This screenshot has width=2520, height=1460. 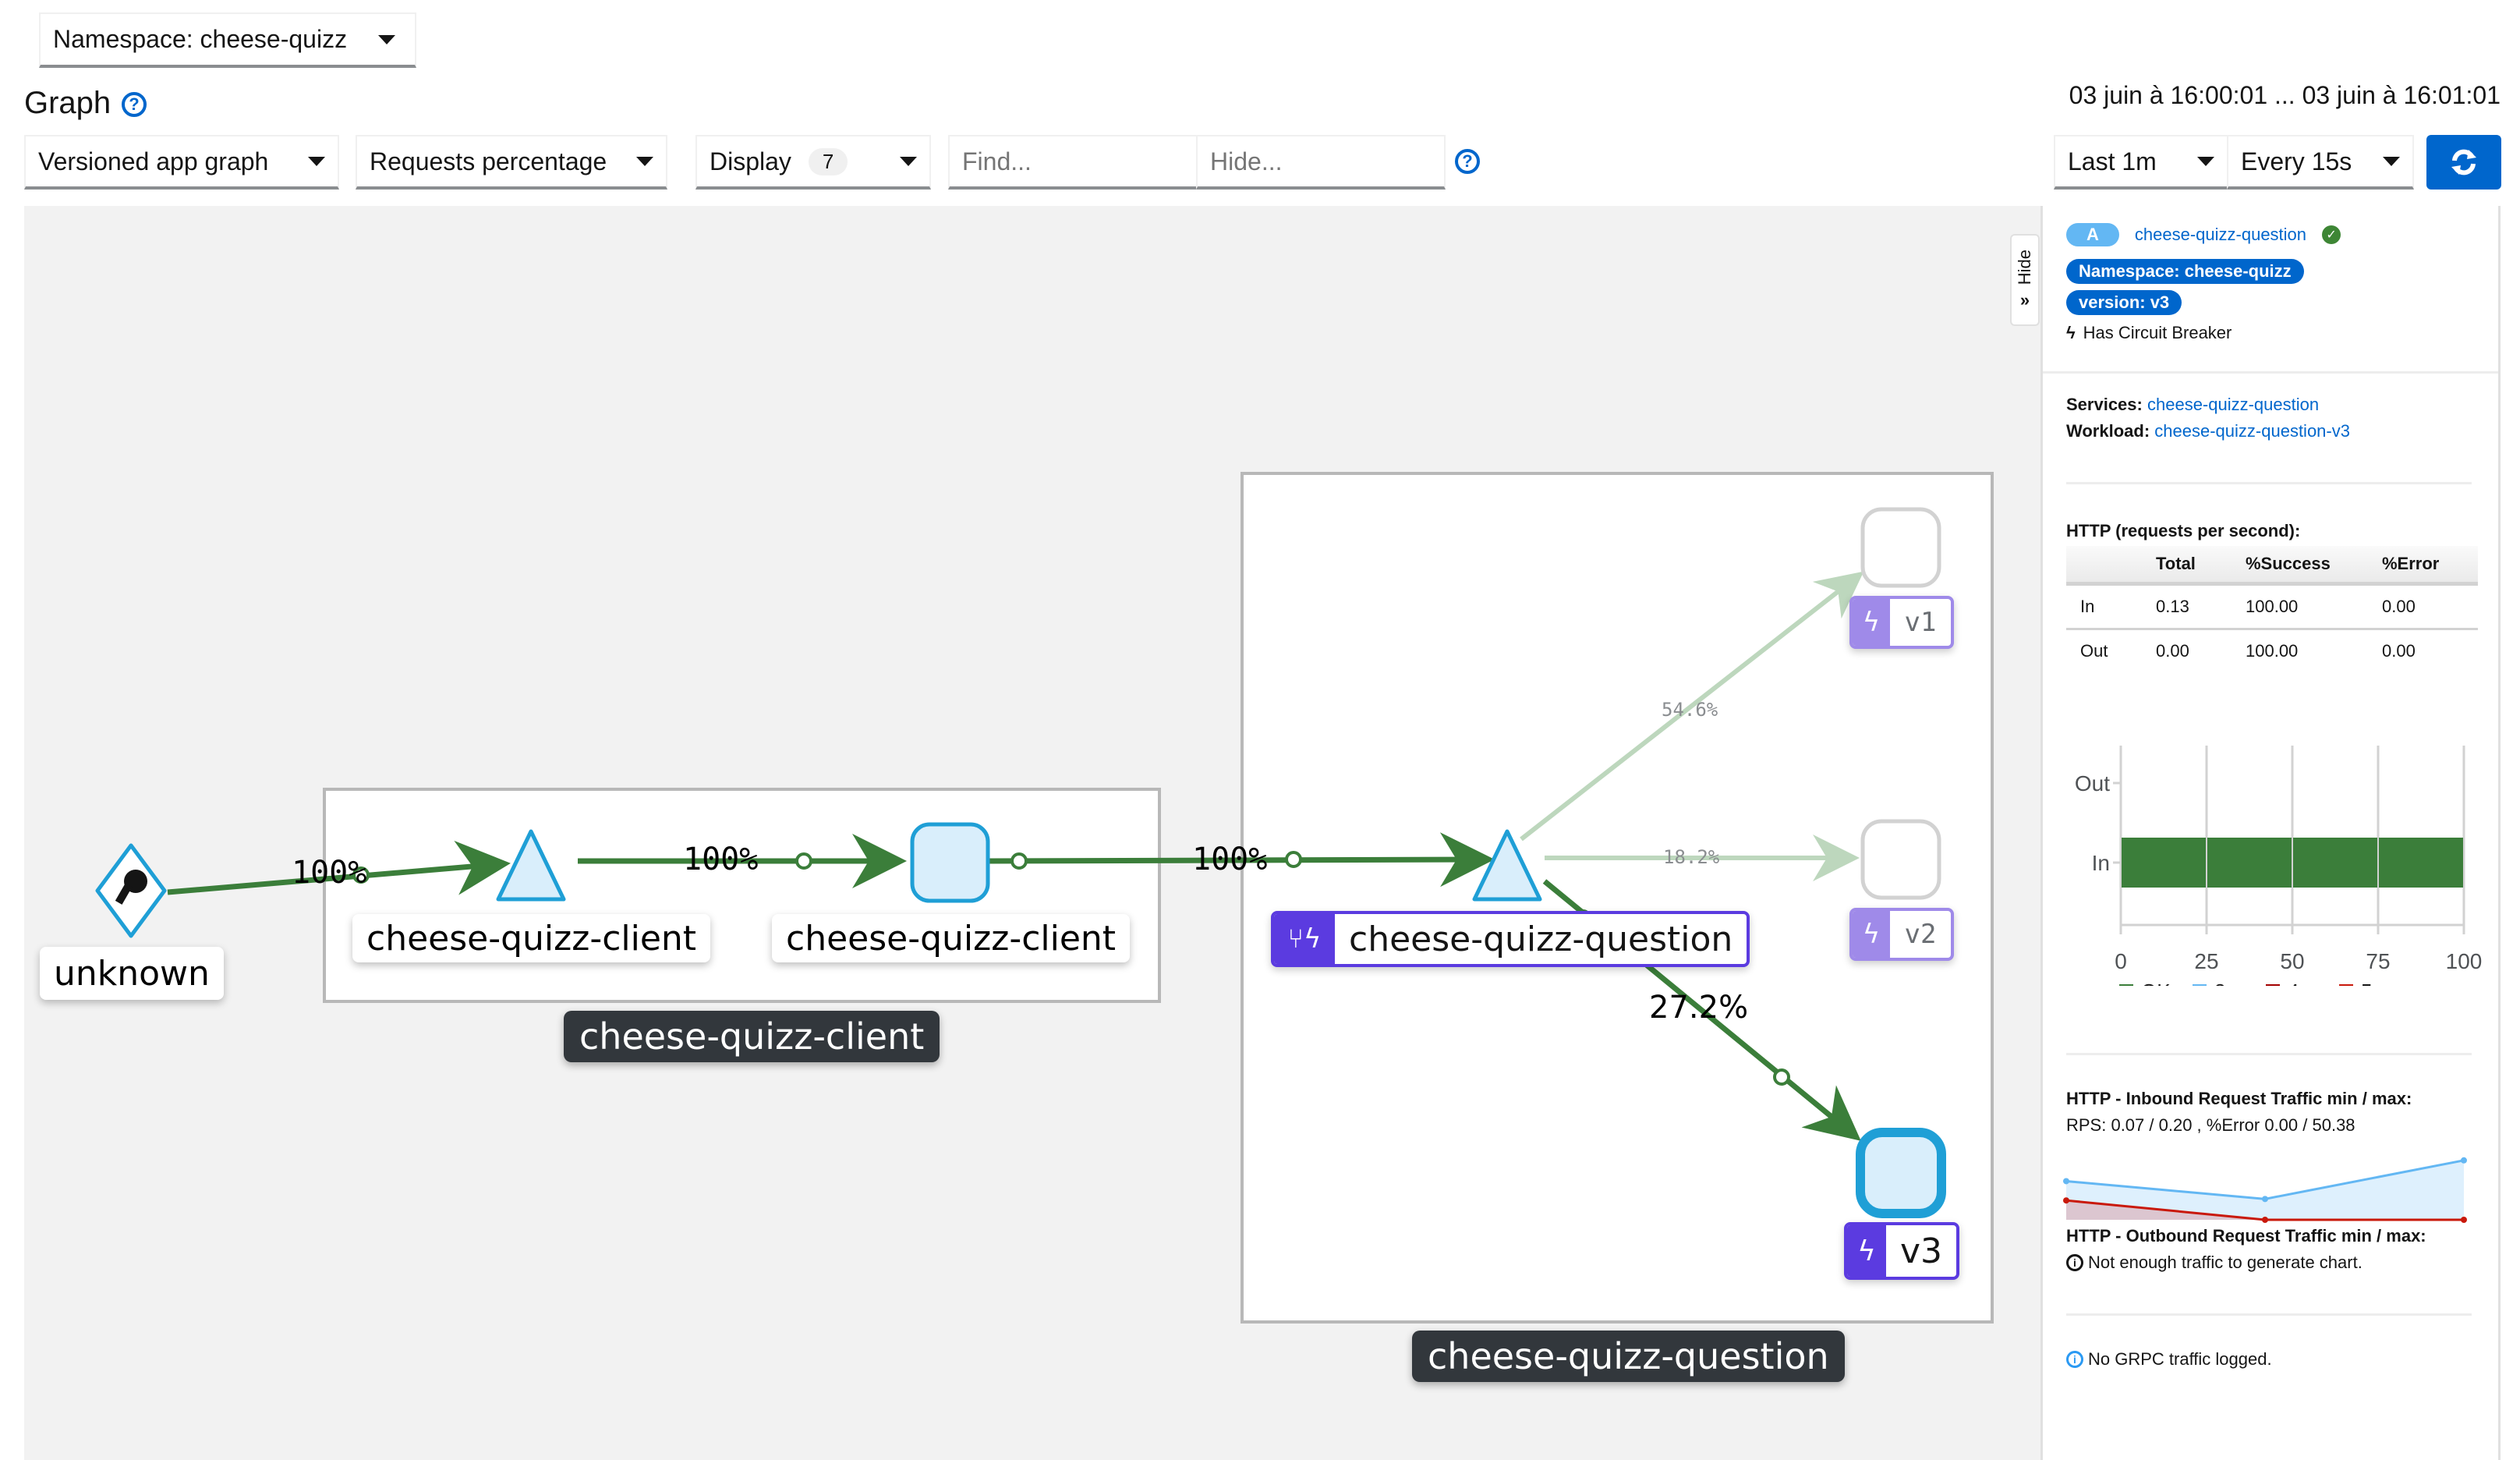 I want to click on client-workload-node, so click(x=950, y=862).